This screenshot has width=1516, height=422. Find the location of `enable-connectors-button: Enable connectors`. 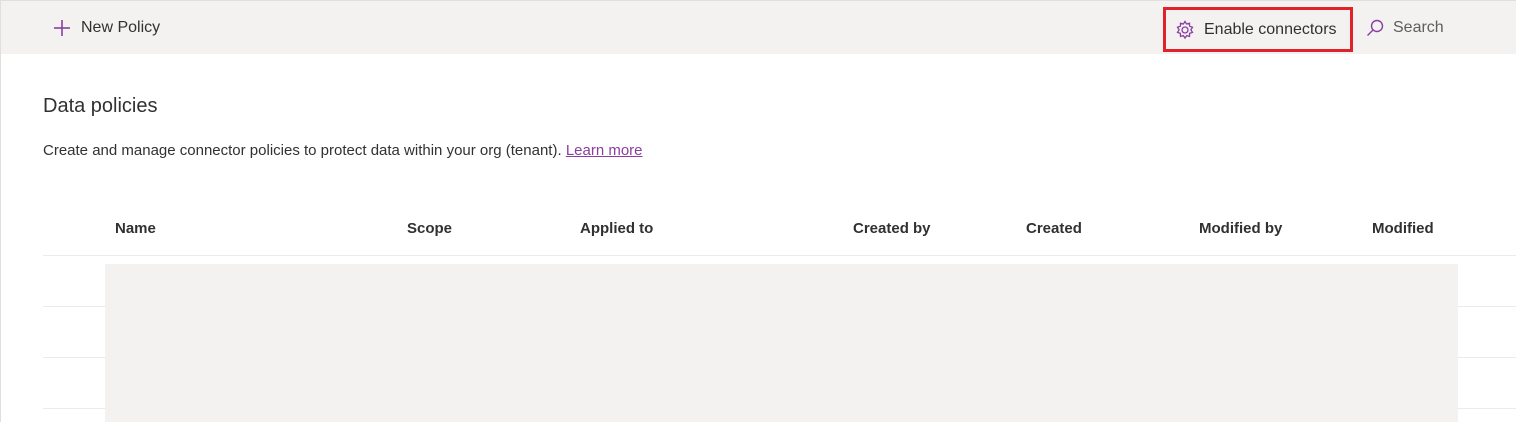

enable-connectors-button: Enable connectors is located at coordinates (1258, 29).